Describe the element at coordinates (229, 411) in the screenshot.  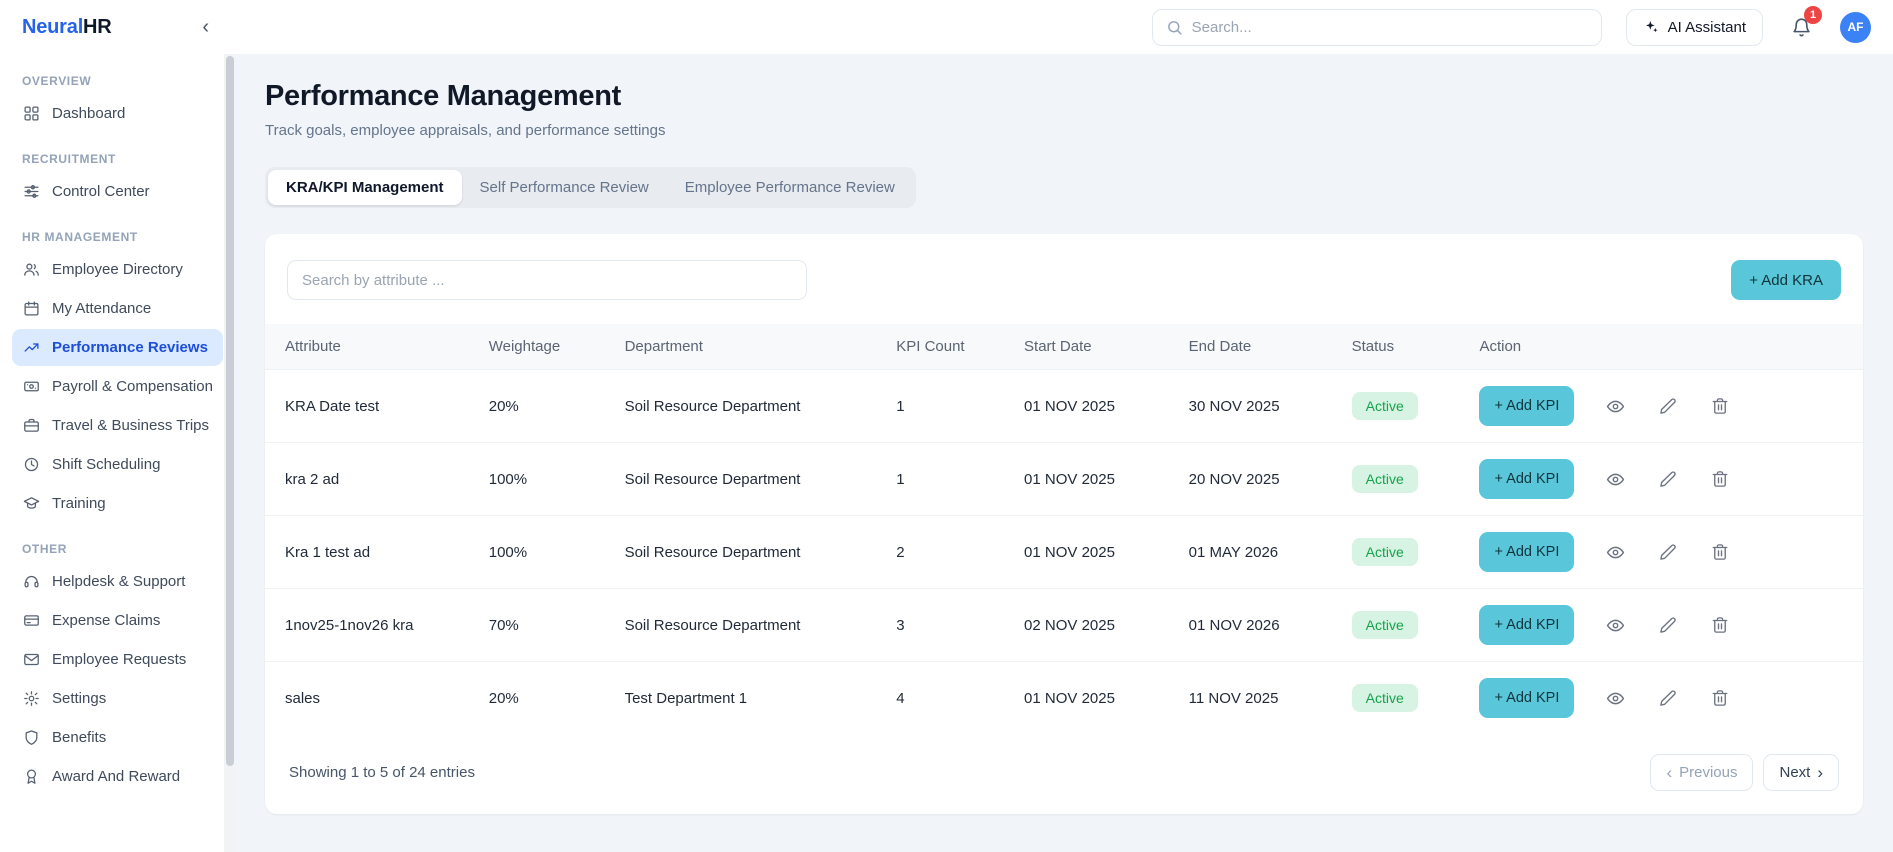
I see `scrollbar-thumb` at that location.